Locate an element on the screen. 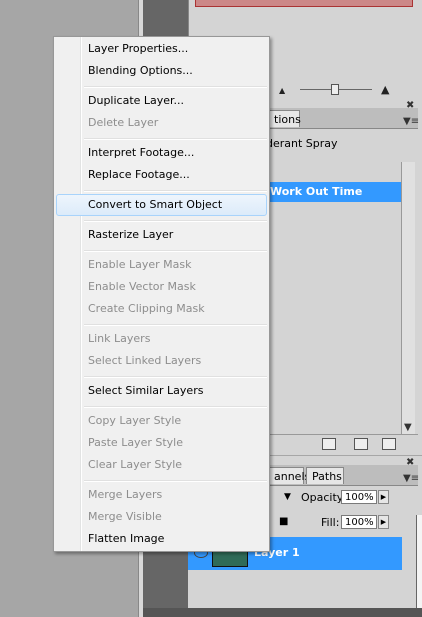 This screenshot has height=617, width=422. menu-item-flatten-image: Flatten Image is located at coordinates (161, 539).